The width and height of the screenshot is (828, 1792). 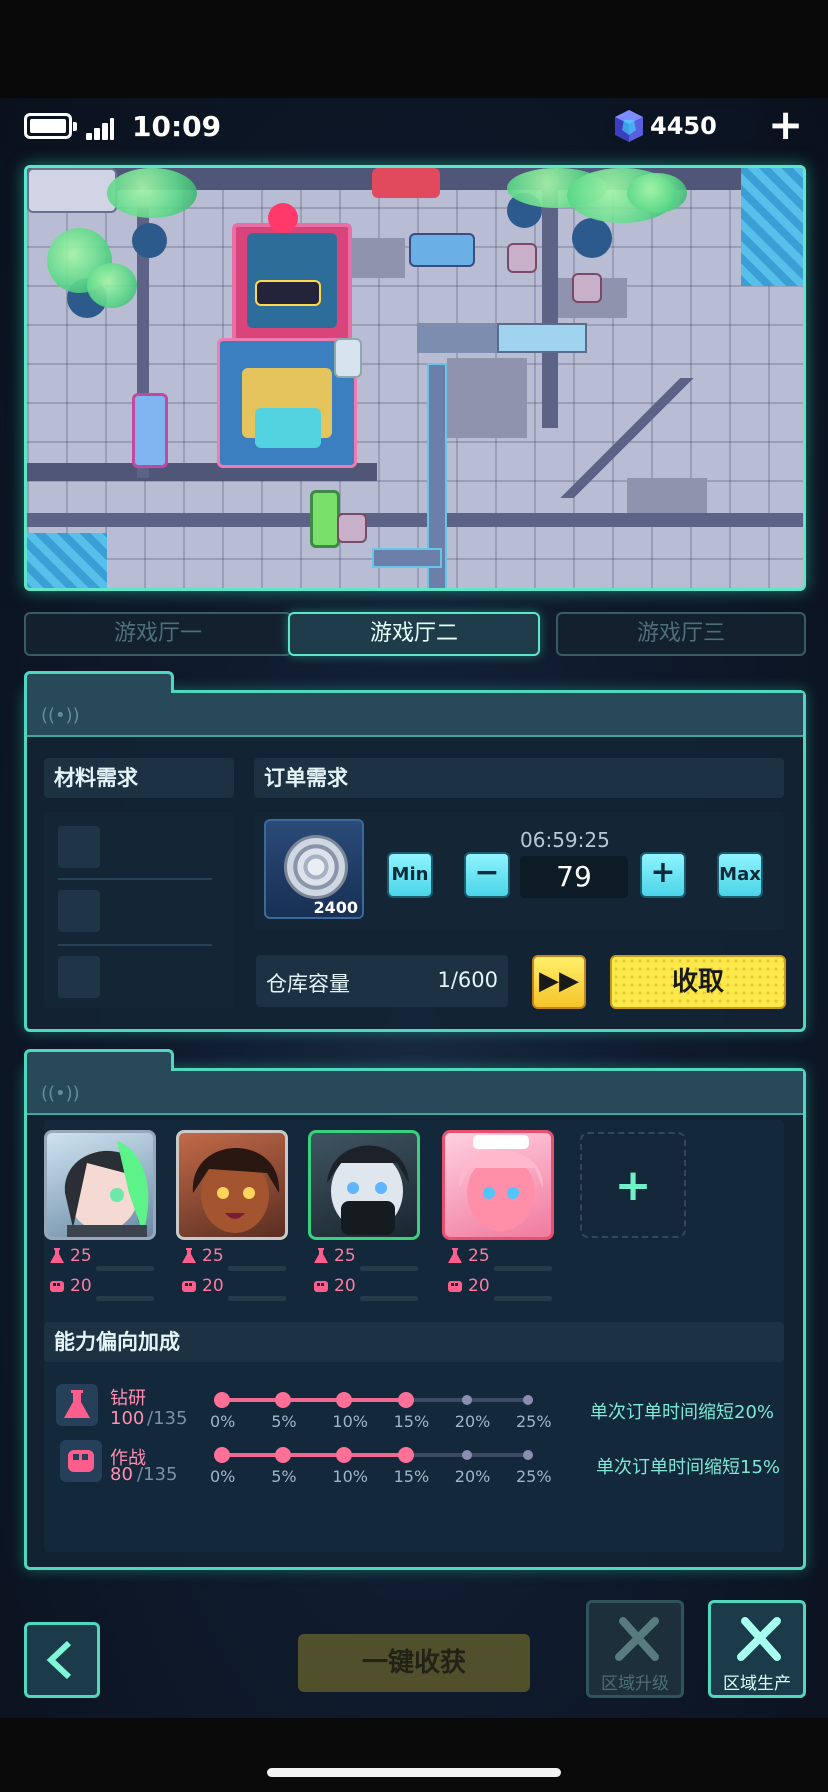 I want to click on bonus-percent-label: 25%, so click(x=534, y=1476).